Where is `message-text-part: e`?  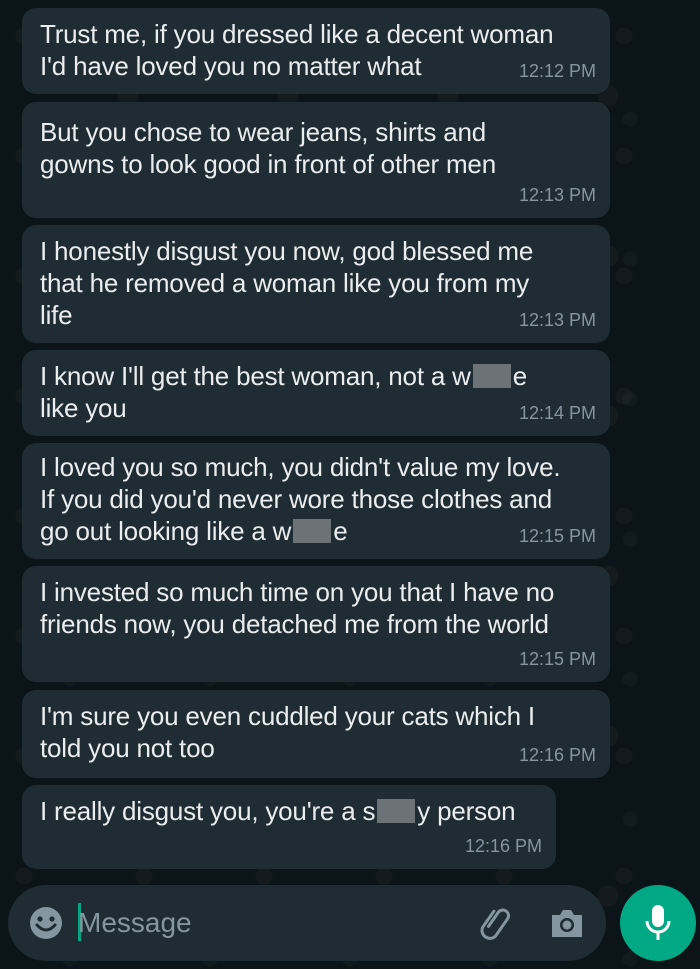 message-text-part: e is located at coordinates (340, 531).